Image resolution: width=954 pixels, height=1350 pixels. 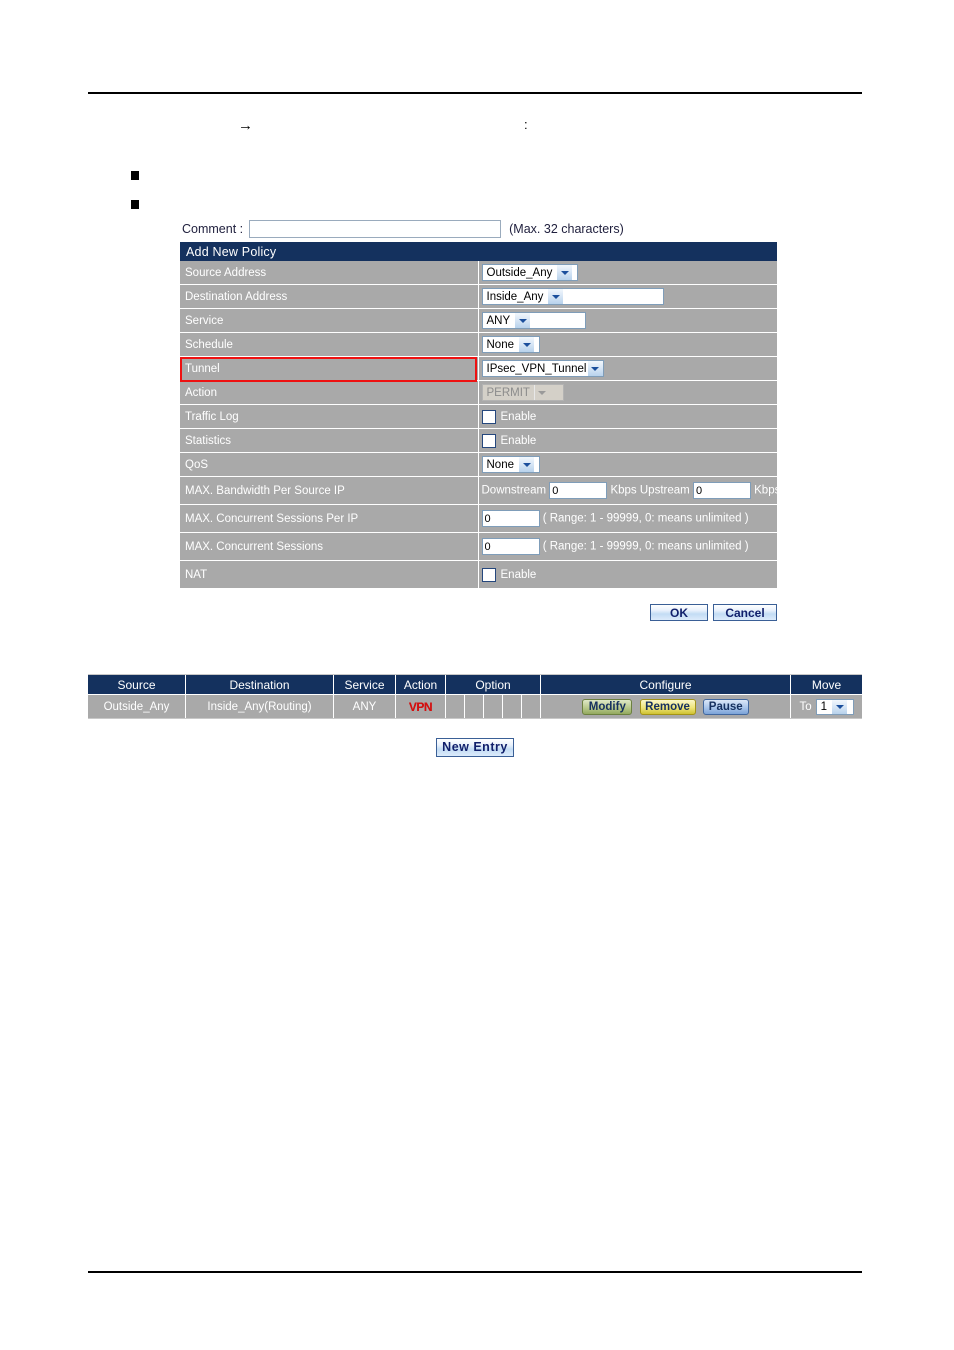 I want to click on form-row-traffic-log: Traffic Log Enable, so click(x=478, y=417).